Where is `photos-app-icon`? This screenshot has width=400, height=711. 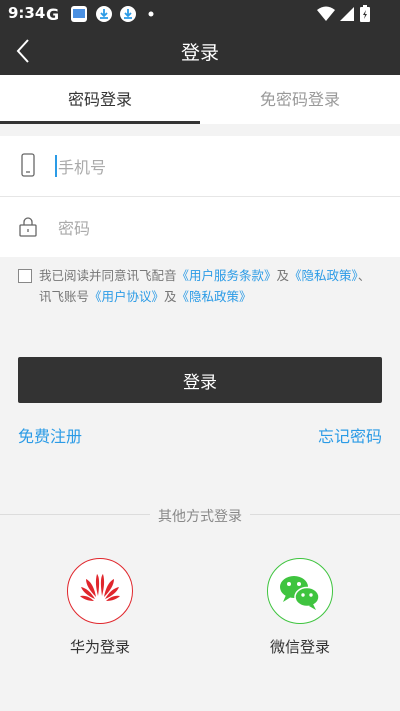
photos-app-icon is located at coordinates (79, 14).